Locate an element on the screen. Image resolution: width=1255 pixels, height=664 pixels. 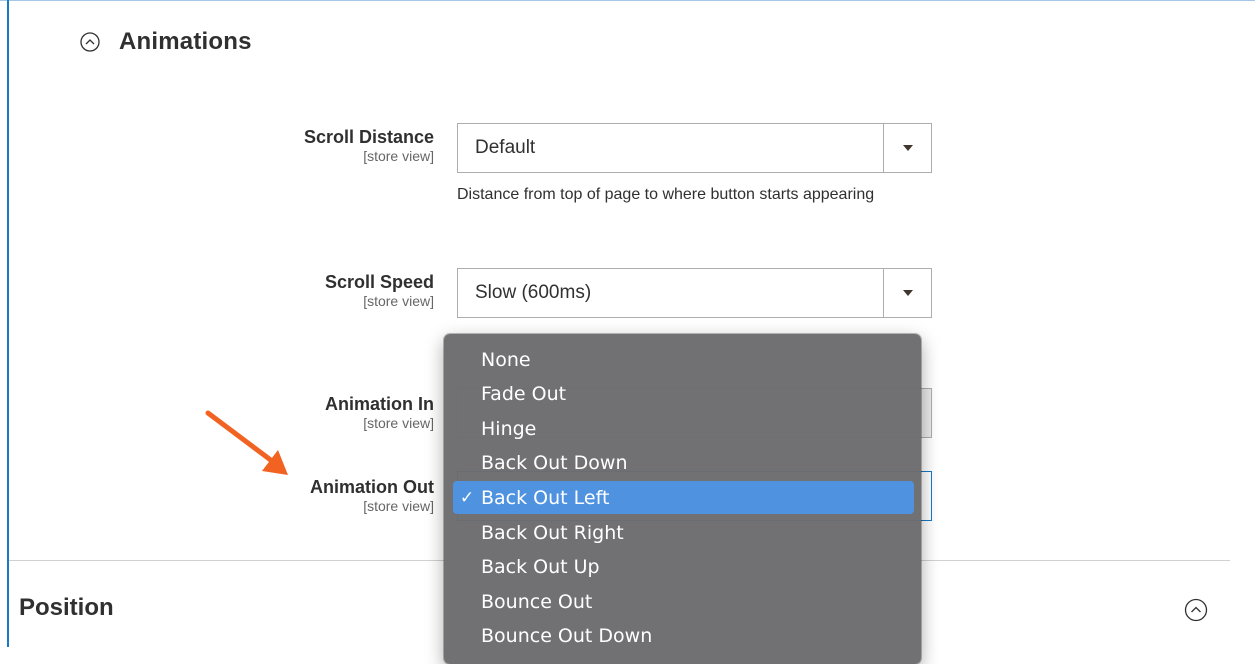
animations-section-title: Animations is located at coordinates (185, 41).